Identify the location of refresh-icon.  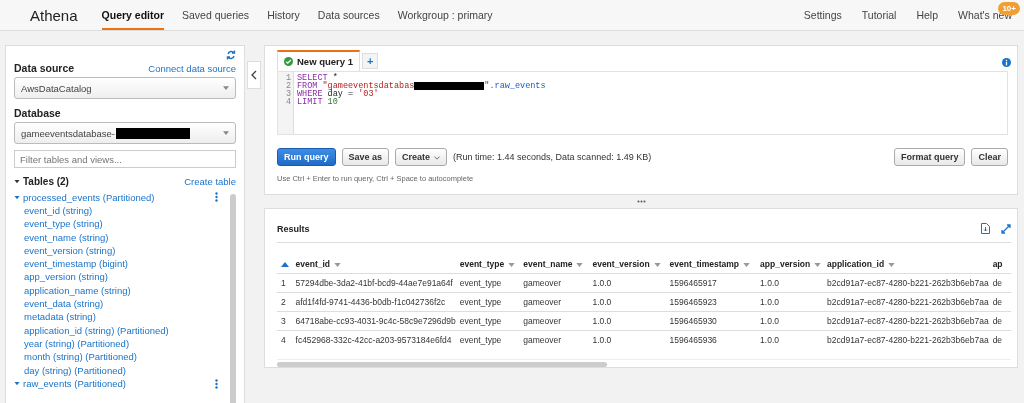
(231, 55).